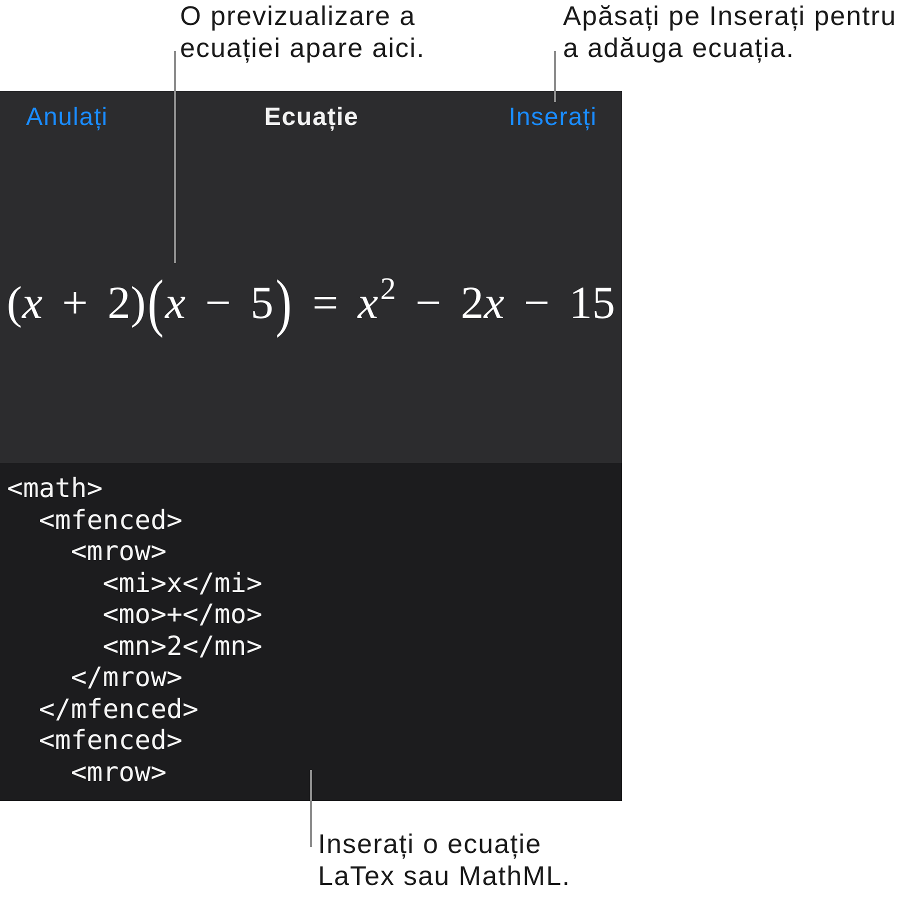  Describe the element at coordinates (303, 32) in the screenshot. I see `callout-text: O previzualizare a ecuației apare aici.` at that location.